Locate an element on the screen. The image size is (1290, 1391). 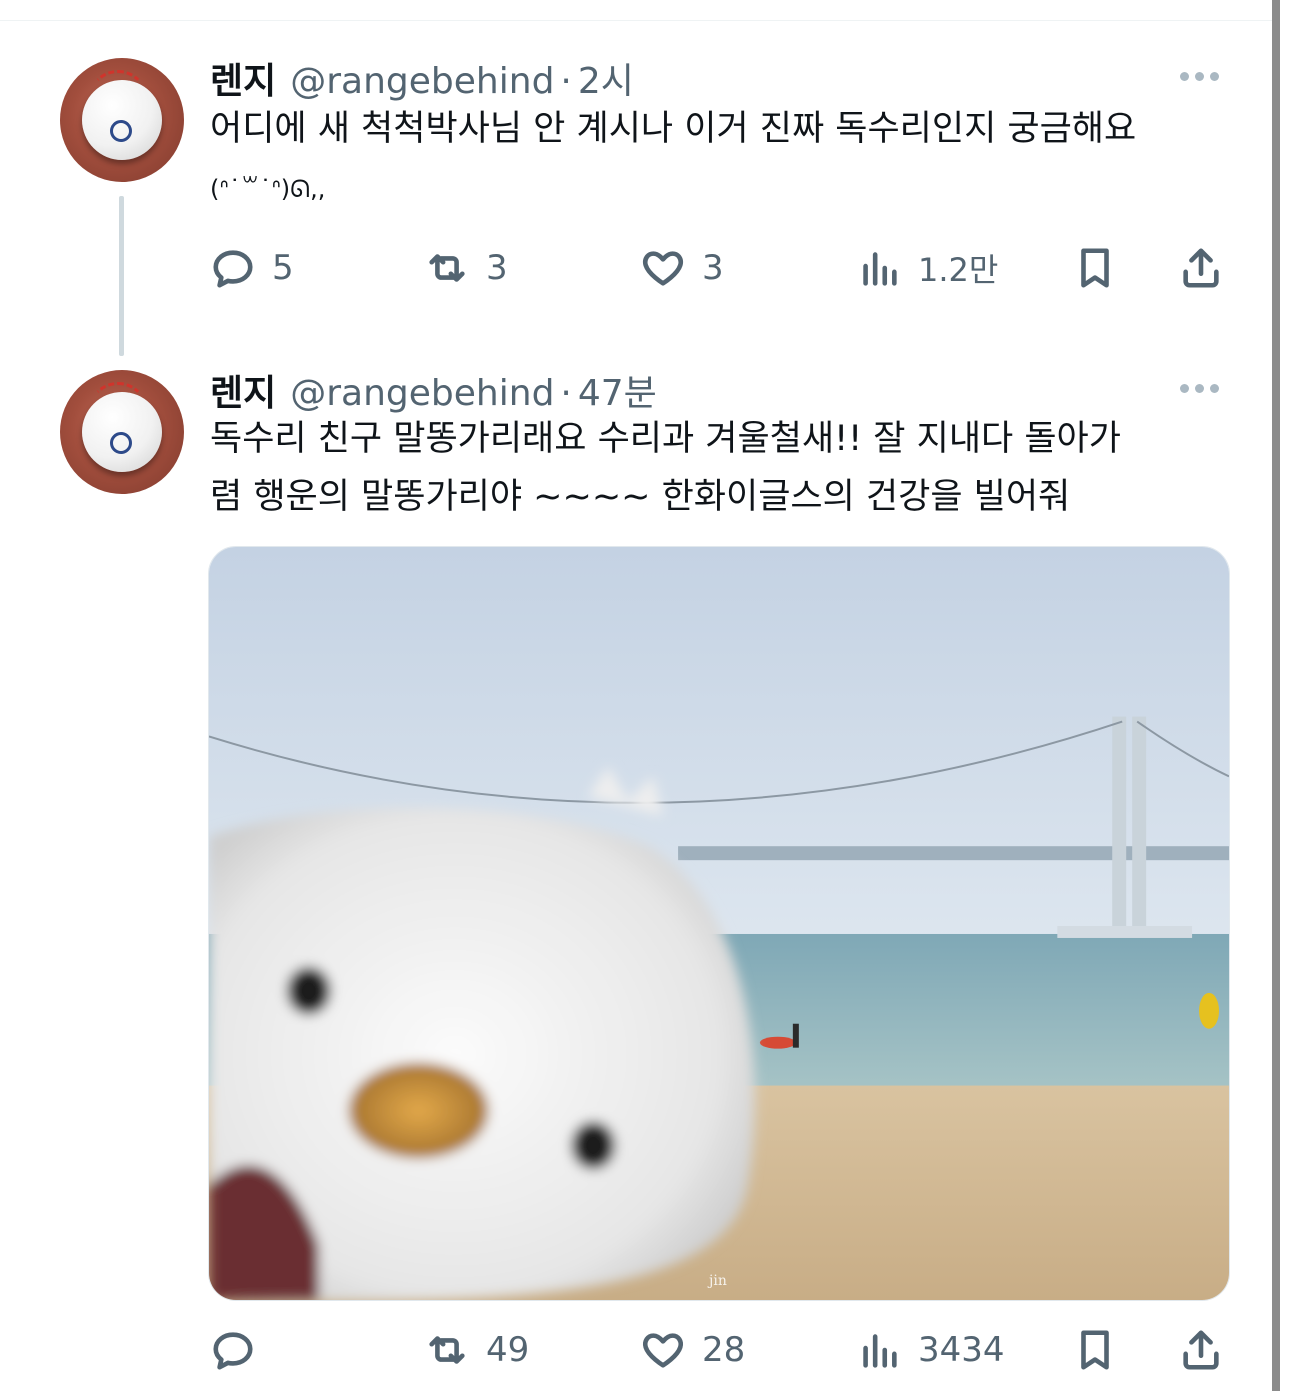
retweet-button: 3 is located at coordinates (466, 268).